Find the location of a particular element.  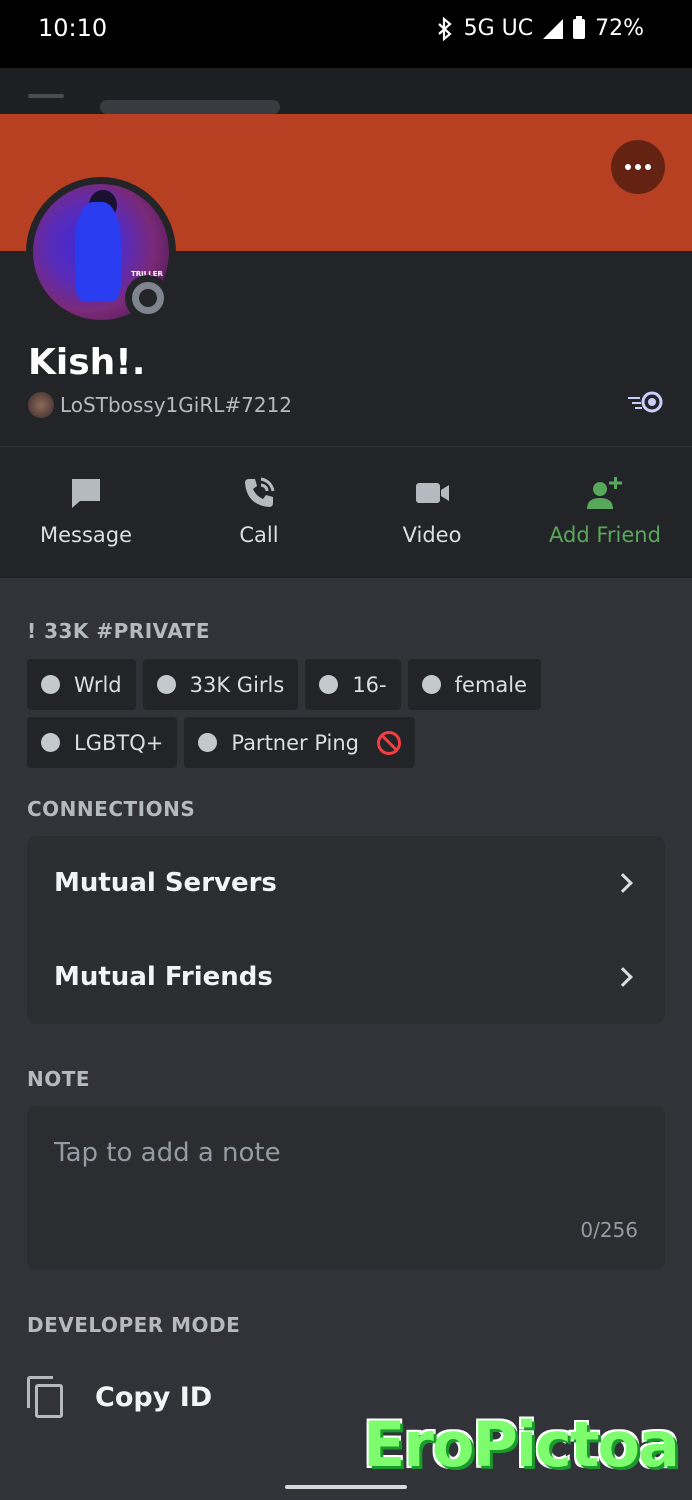

message-button: Message is located at coordinates (86, 511).